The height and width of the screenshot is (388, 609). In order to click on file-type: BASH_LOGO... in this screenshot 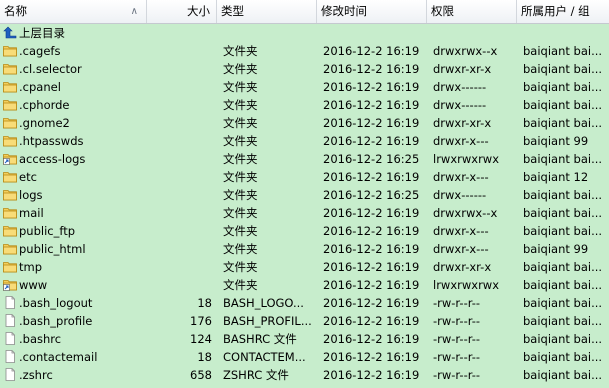, I will do `click(263, 303)`.